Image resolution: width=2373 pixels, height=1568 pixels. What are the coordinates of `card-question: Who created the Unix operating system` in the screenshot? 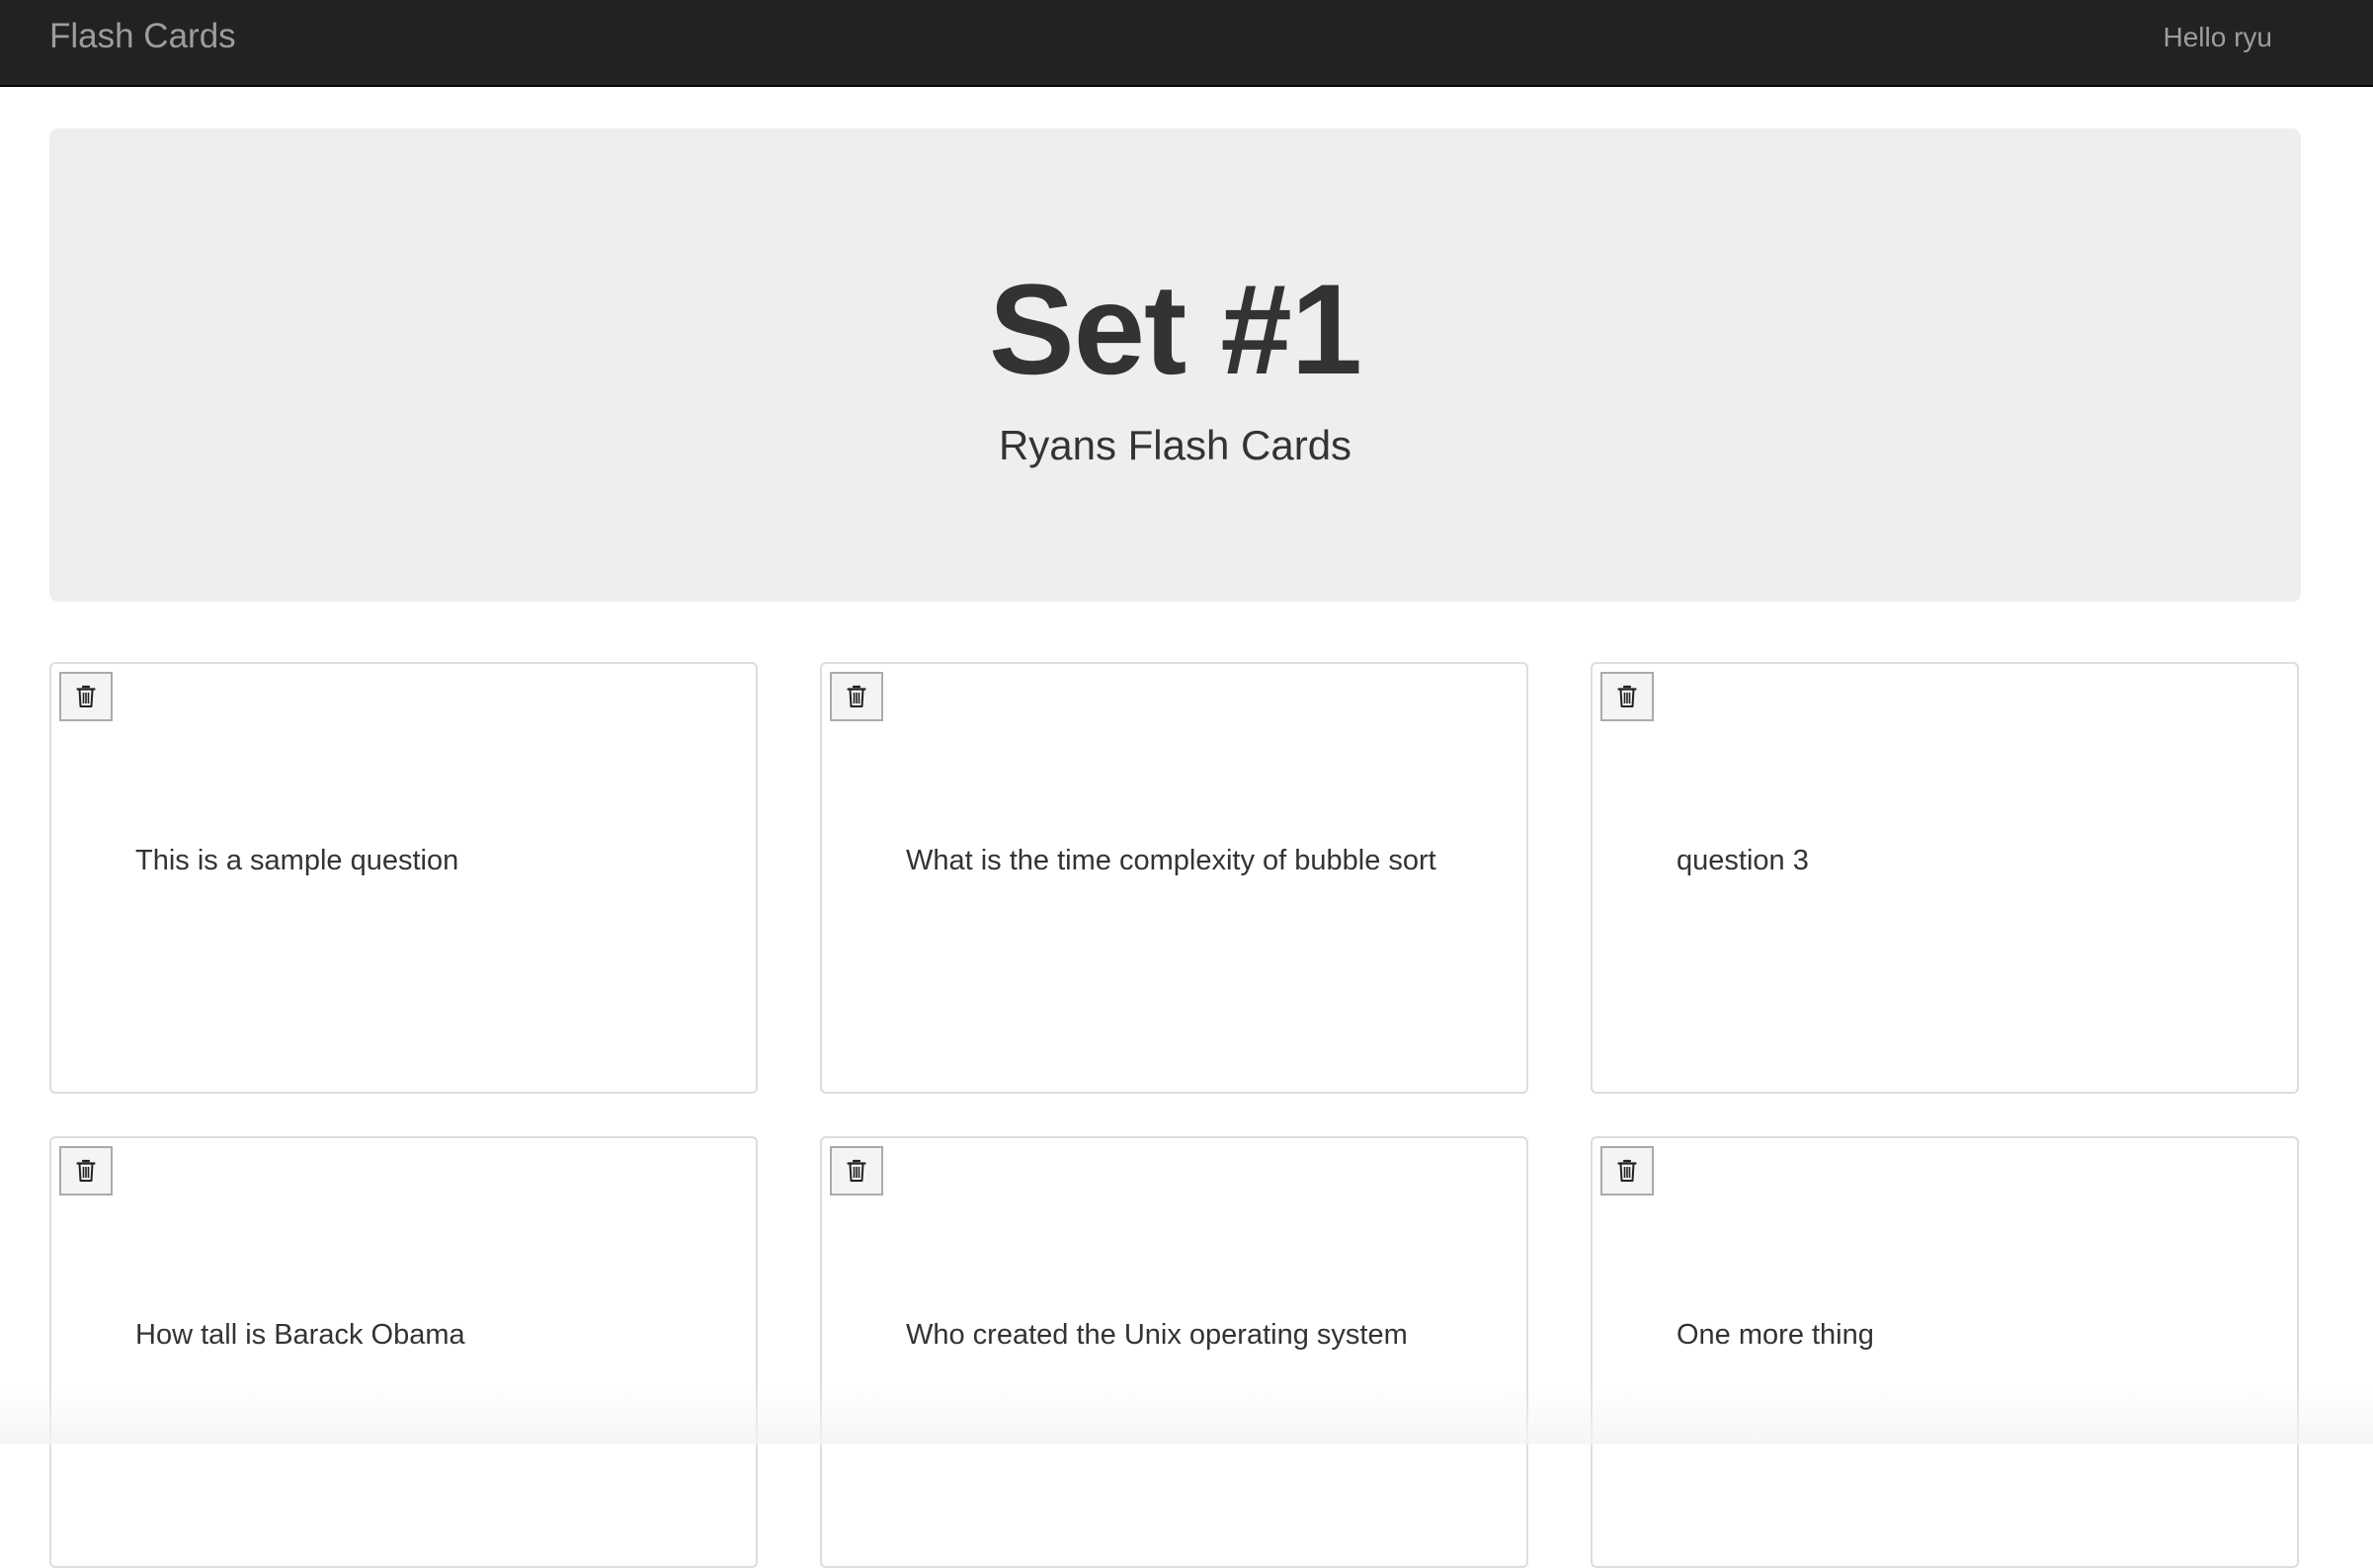 It's located at (1157, 1335).